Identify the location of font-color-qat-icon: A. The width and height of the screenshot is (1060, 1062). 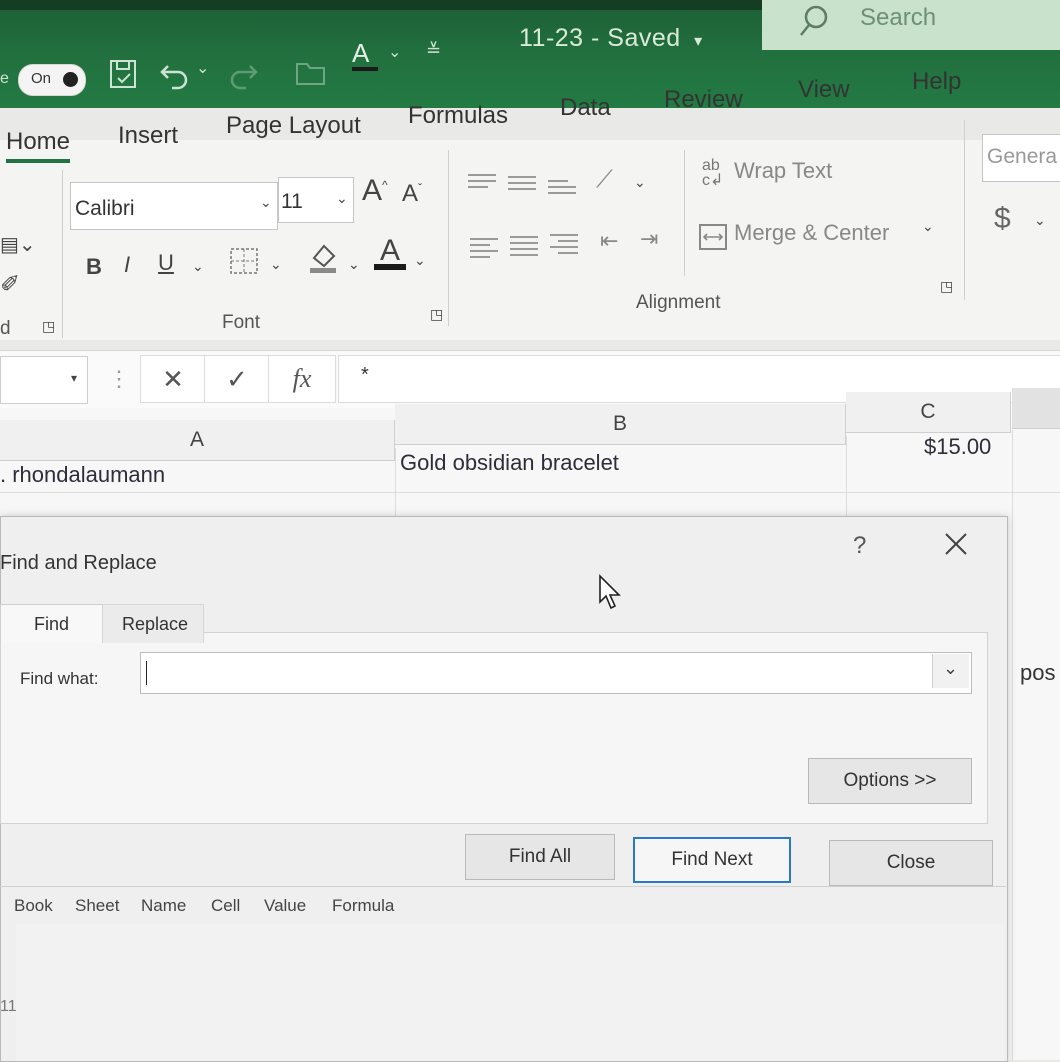
(365, 54).